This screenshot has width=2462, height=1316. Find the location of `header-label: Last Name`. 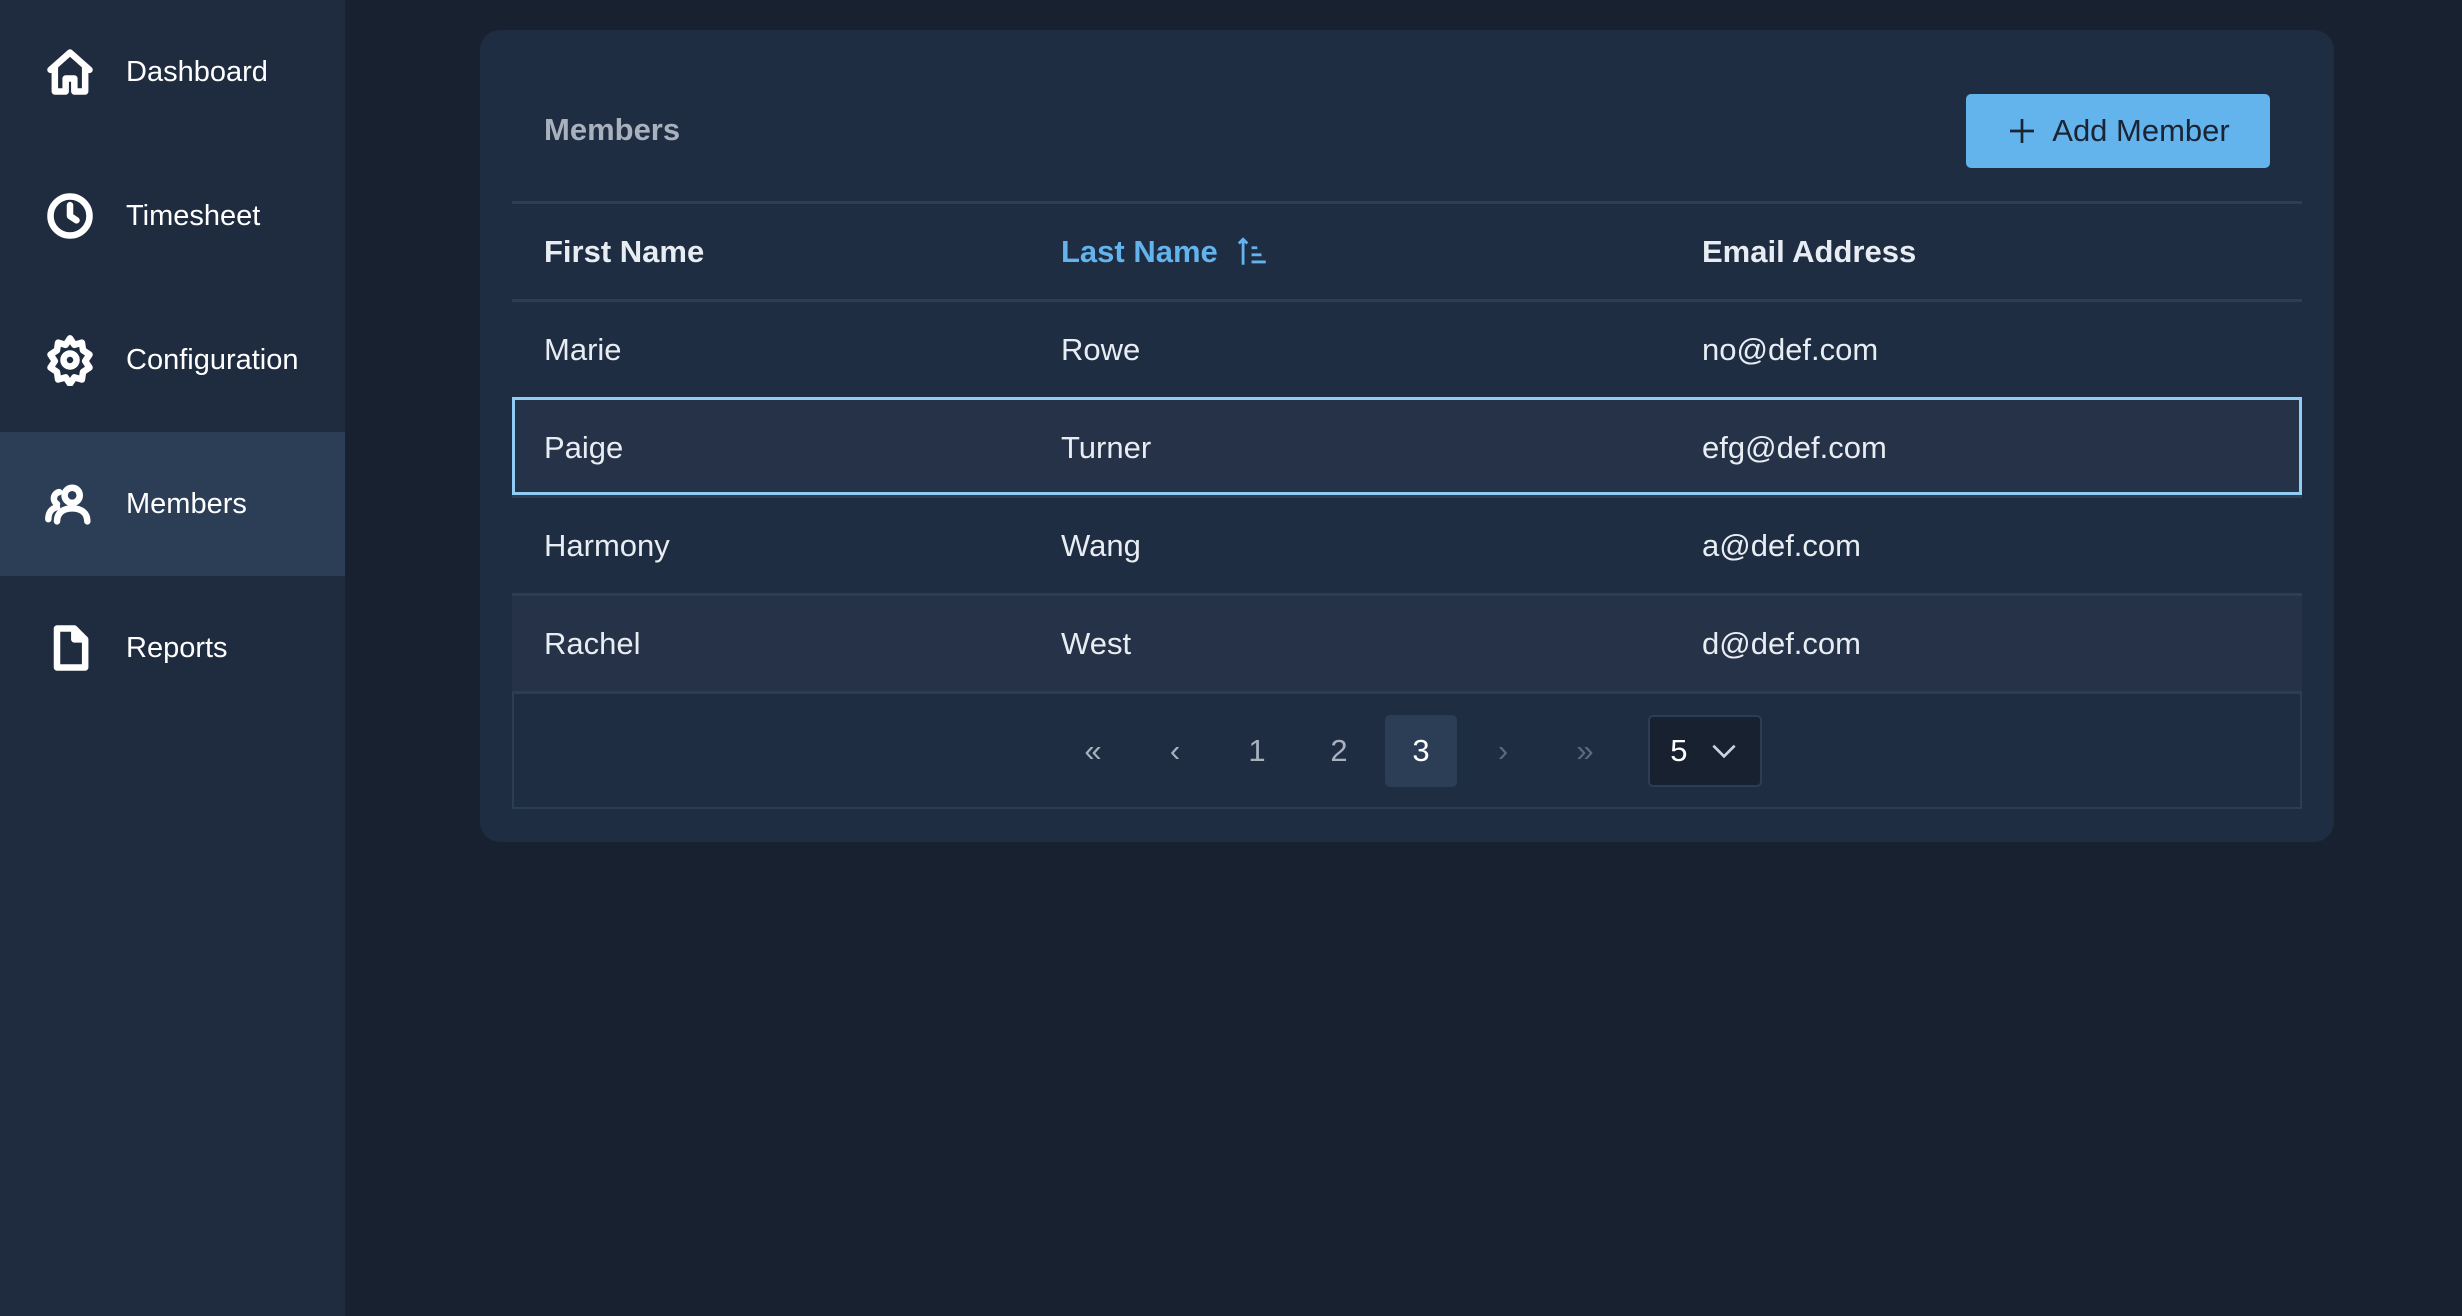

header-label: Last Name is located at coordinates (1139, 251).